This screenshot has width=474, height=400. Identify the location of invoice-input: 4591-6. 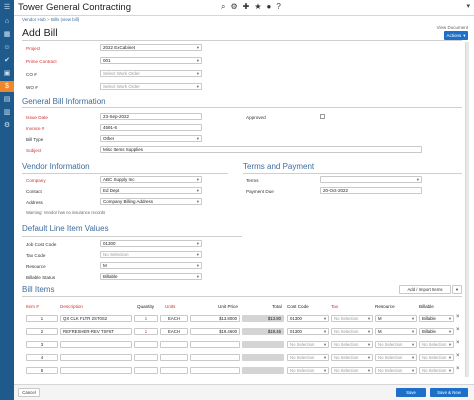
(151, 127).